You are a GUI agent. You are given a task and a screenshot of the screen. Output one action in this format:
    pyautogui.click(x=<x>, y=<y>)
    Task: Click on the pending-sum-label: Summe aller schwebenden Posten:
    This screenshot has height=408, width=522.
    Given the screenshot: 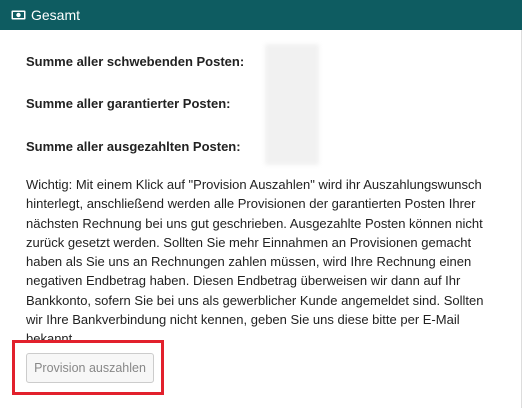 What is the action you would take?
    pyautogui.click(x=135, y=61)
    